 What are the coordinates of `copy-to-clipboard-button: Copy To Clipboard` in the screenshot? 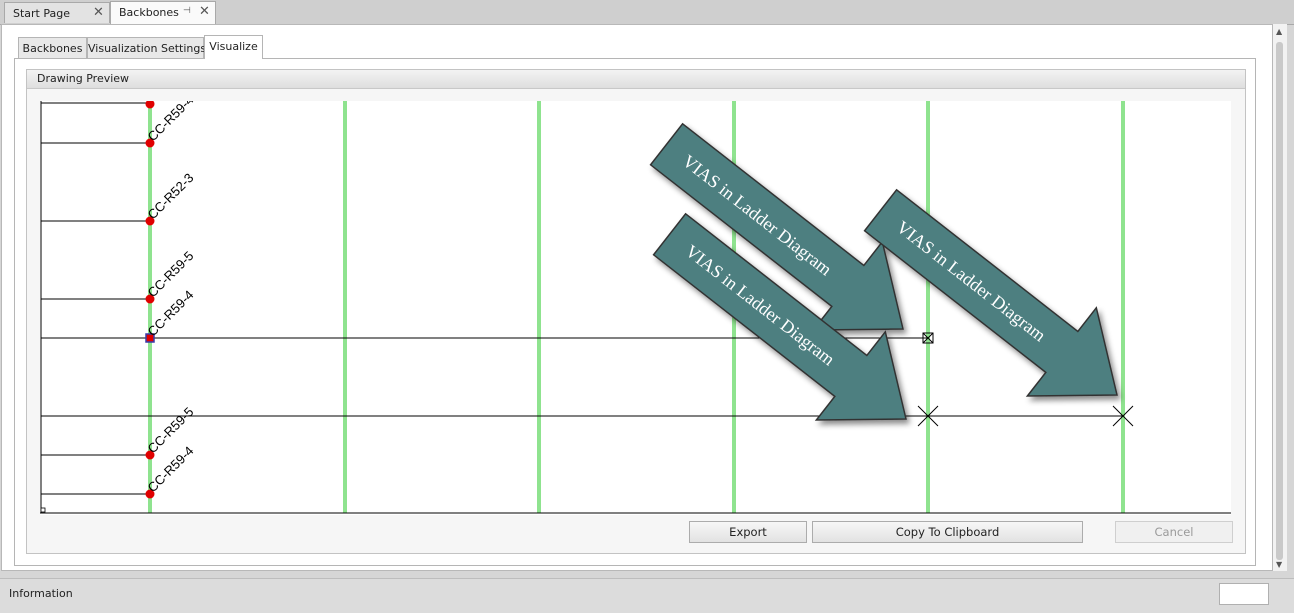 It's located at (947, 532).